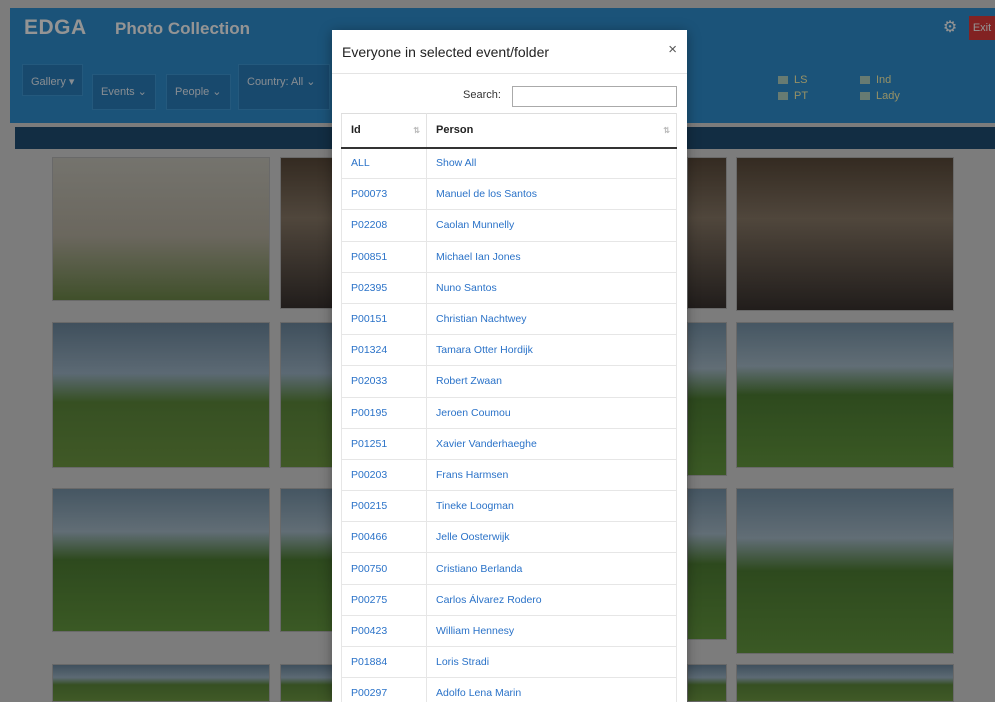 This screenshot has height=702, width=995. I want to click on person-link: Jeroen Coumou, so click(551, 413).